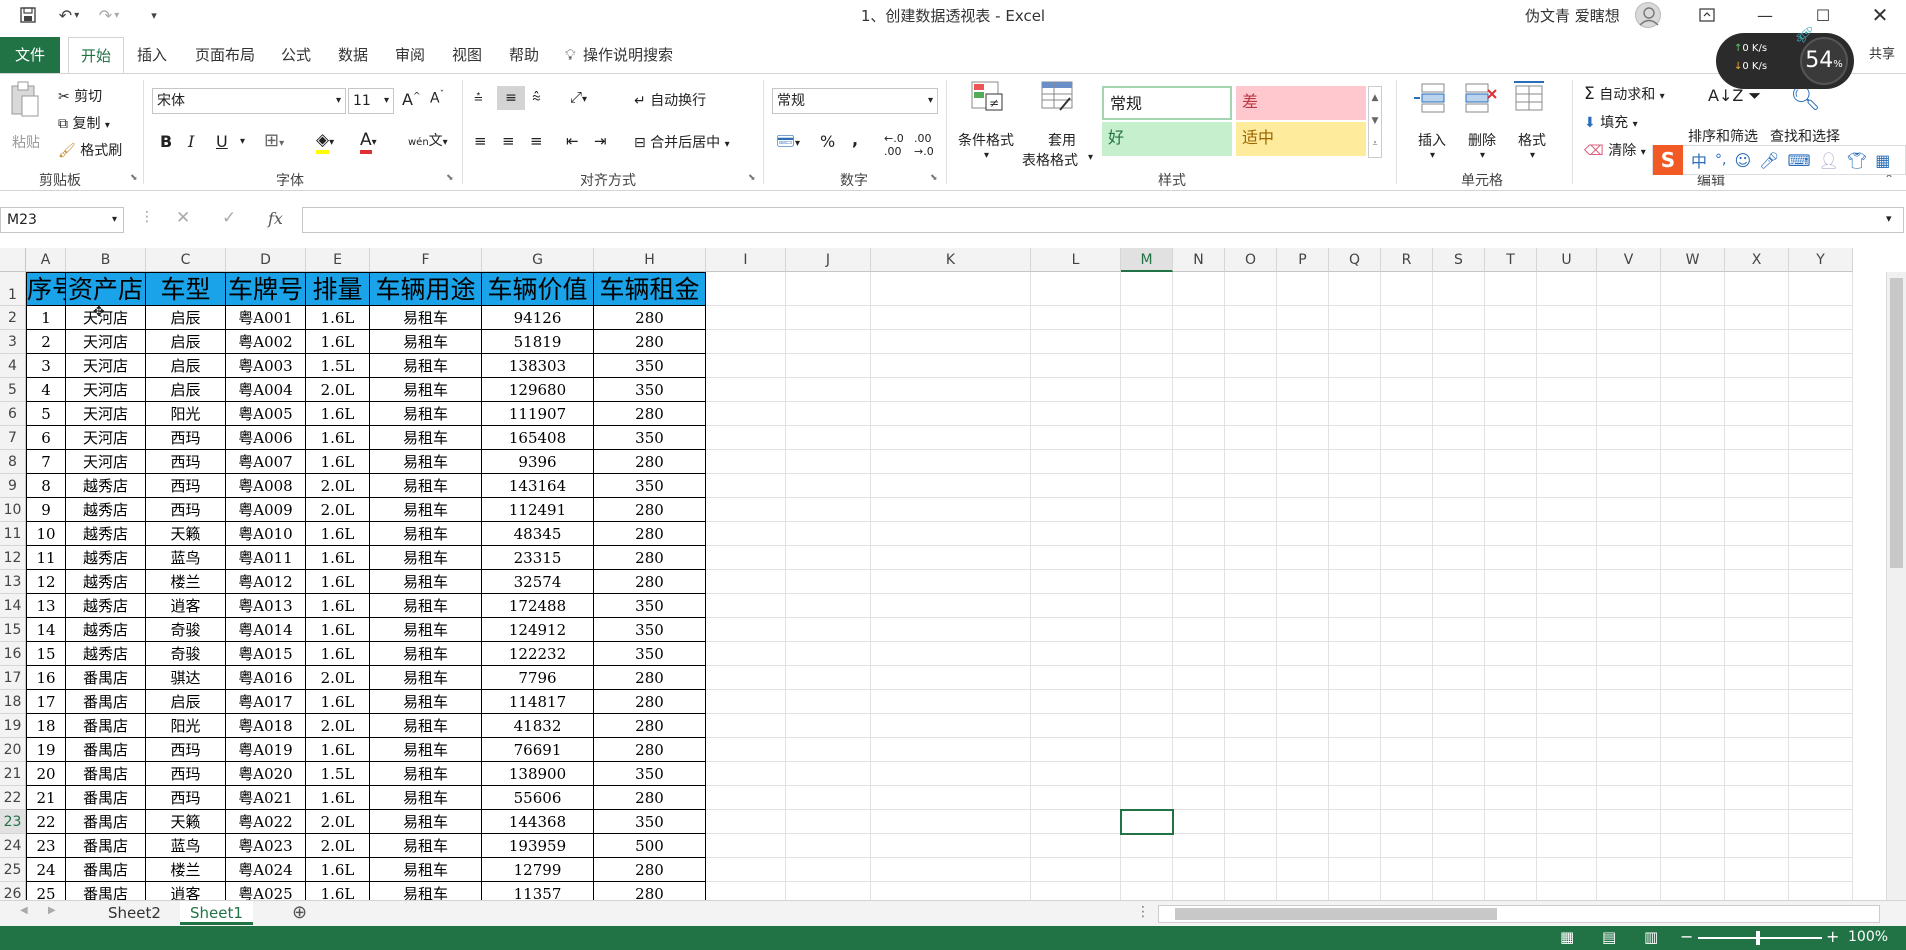  What do you see at coordinates (46, 846) in the screenshot?
I see `table-cell: 23` at bounding box center [46, 846].